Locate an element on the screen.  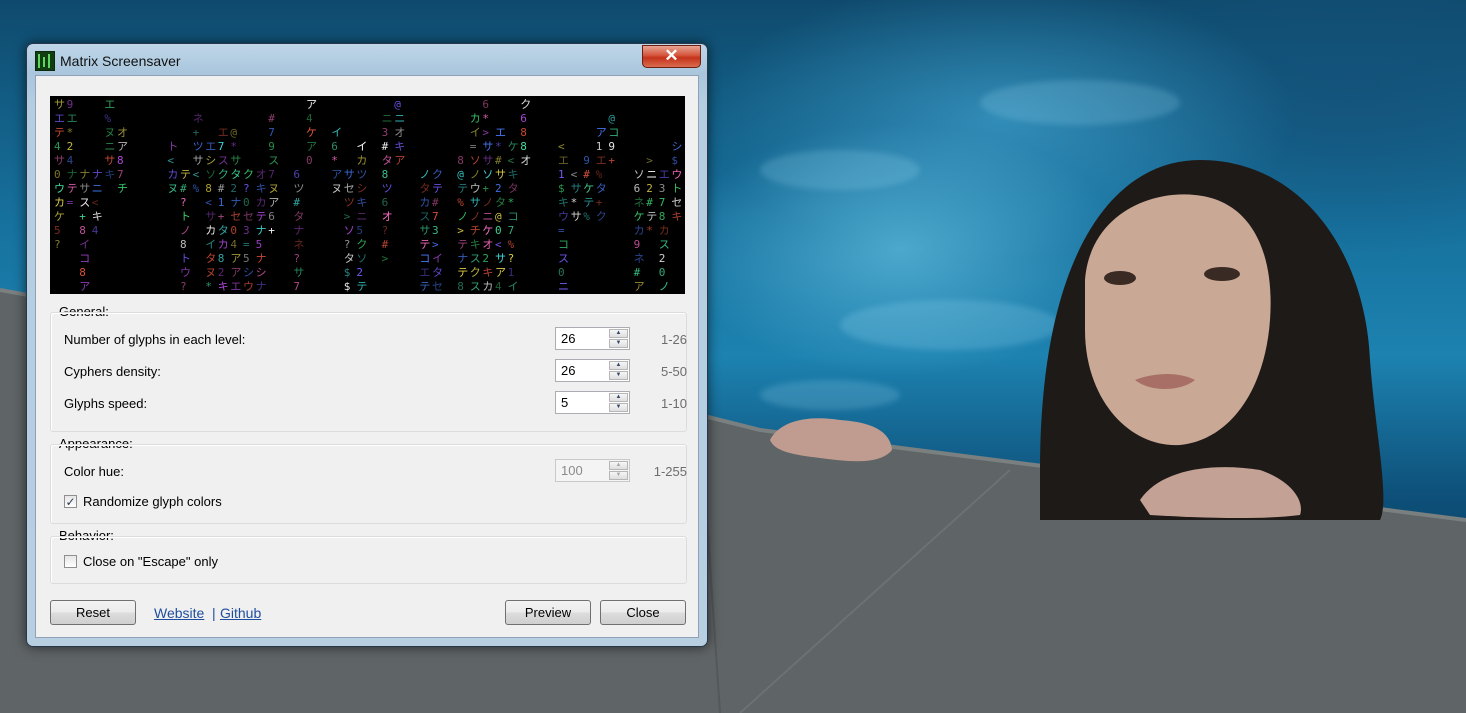
title-bar: Matrix Screensaver ✕ is located at coordinates (367, 60).